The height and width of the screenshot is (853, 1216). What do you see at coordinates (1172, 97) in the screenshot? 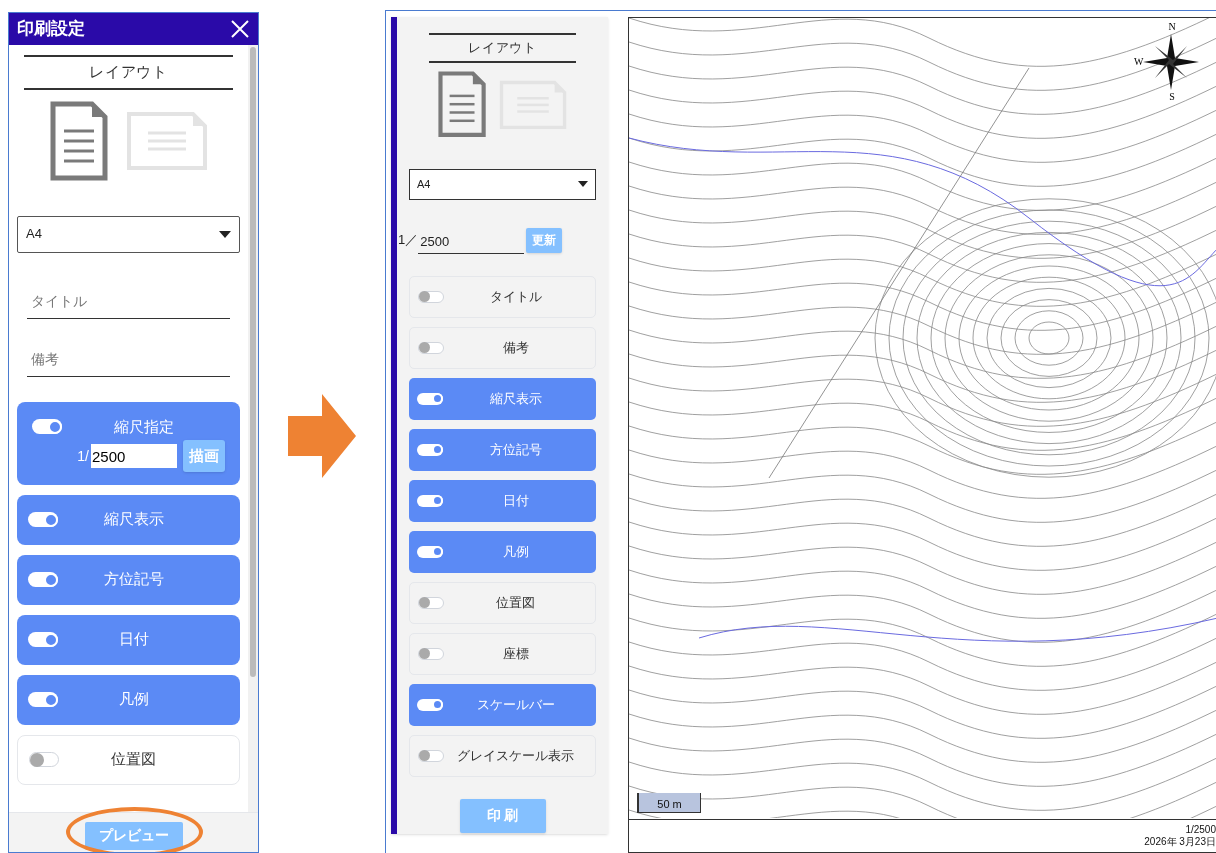
I see `compass-south-label: S` at bounding box center [1172, 97].